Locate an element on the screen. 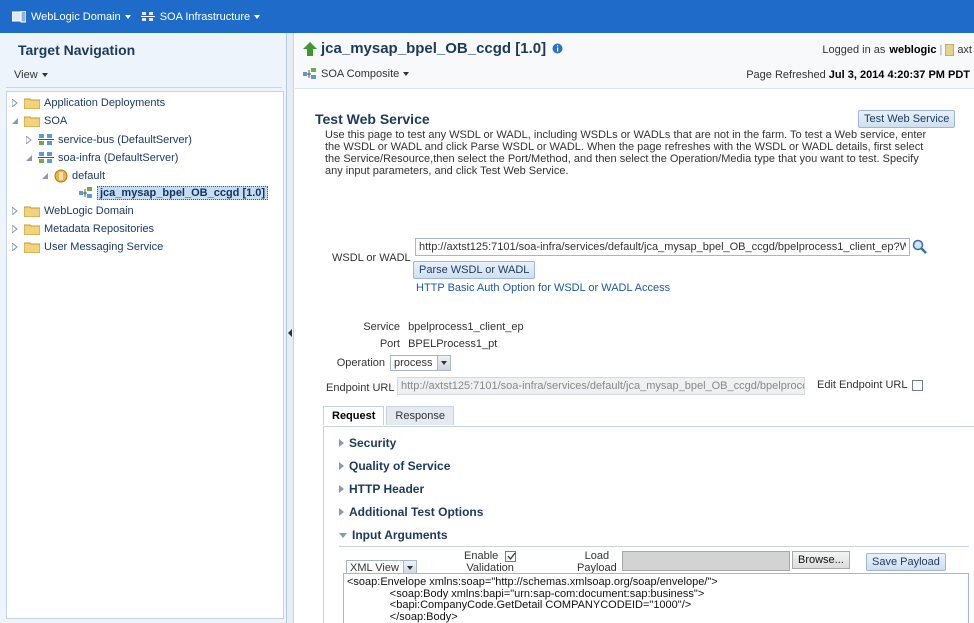 Image resolution: width=974 pixels, height=623 pixels. save-payload-button: Save Payload is located at coordinates (906, 562).